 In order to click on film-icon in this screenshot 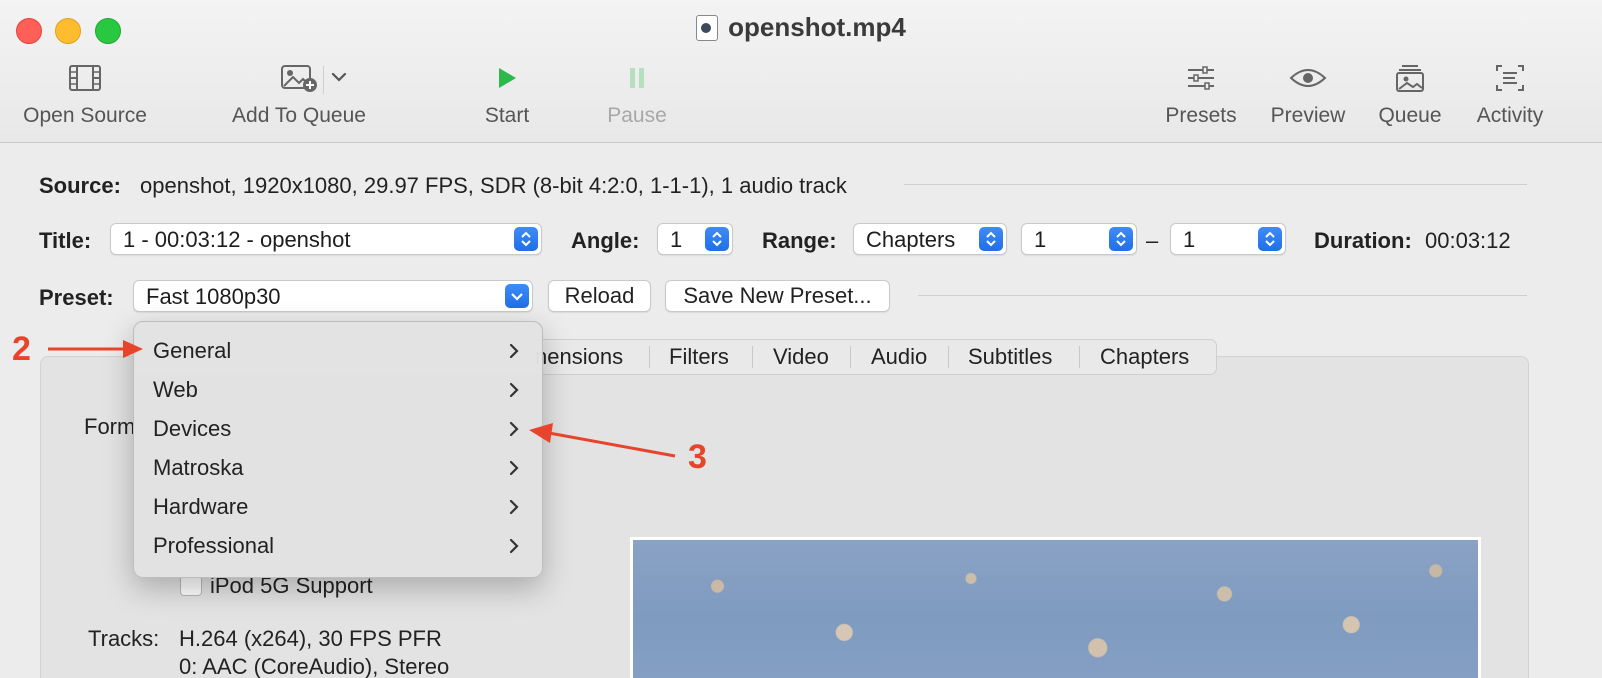, I will do `click(85, 78)`.